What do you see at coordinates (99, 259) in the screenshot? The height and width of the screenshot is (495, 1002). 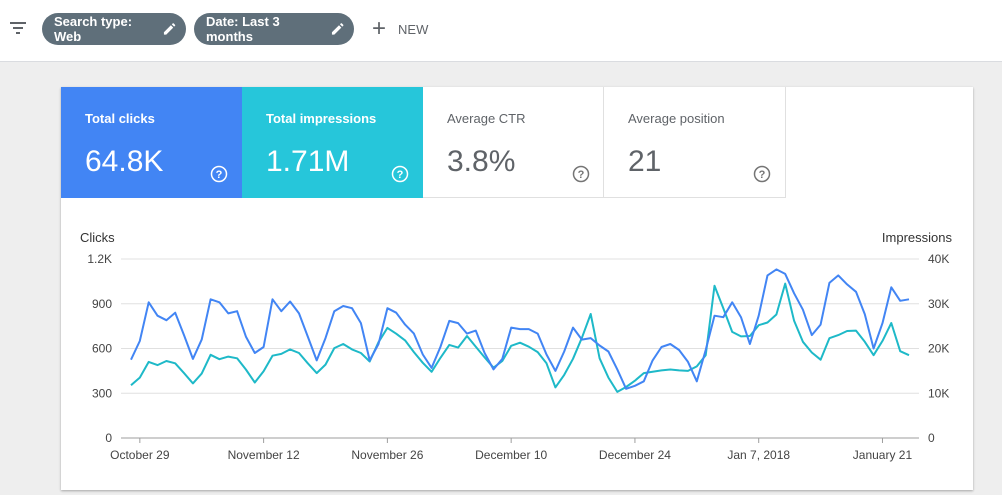 I see `left-axis-tick-label: 1.2K` at bounding box center [99, 259].